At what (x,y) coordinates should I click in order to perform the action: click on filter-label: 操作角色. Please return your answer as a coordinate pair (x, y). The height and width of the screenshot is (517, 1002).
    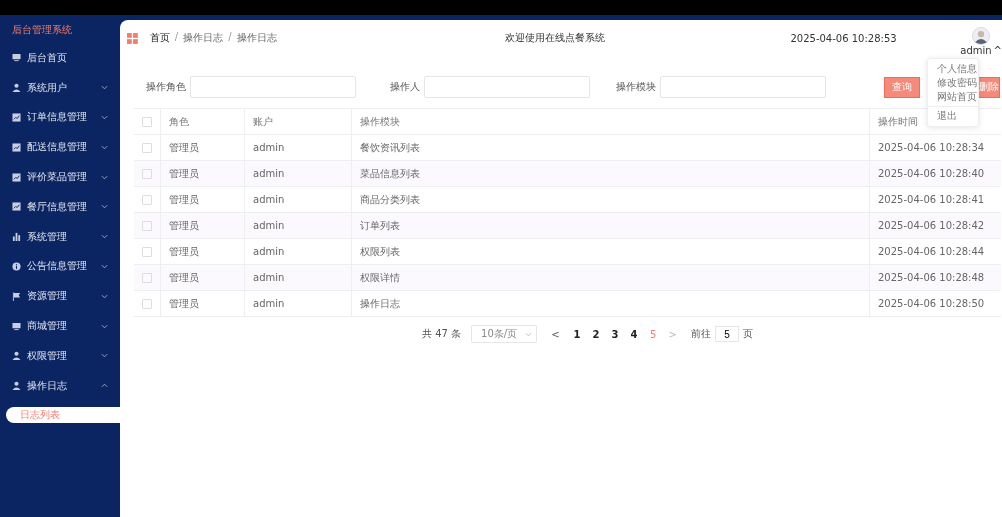
    Looking at the image, I should click on (166, 87).